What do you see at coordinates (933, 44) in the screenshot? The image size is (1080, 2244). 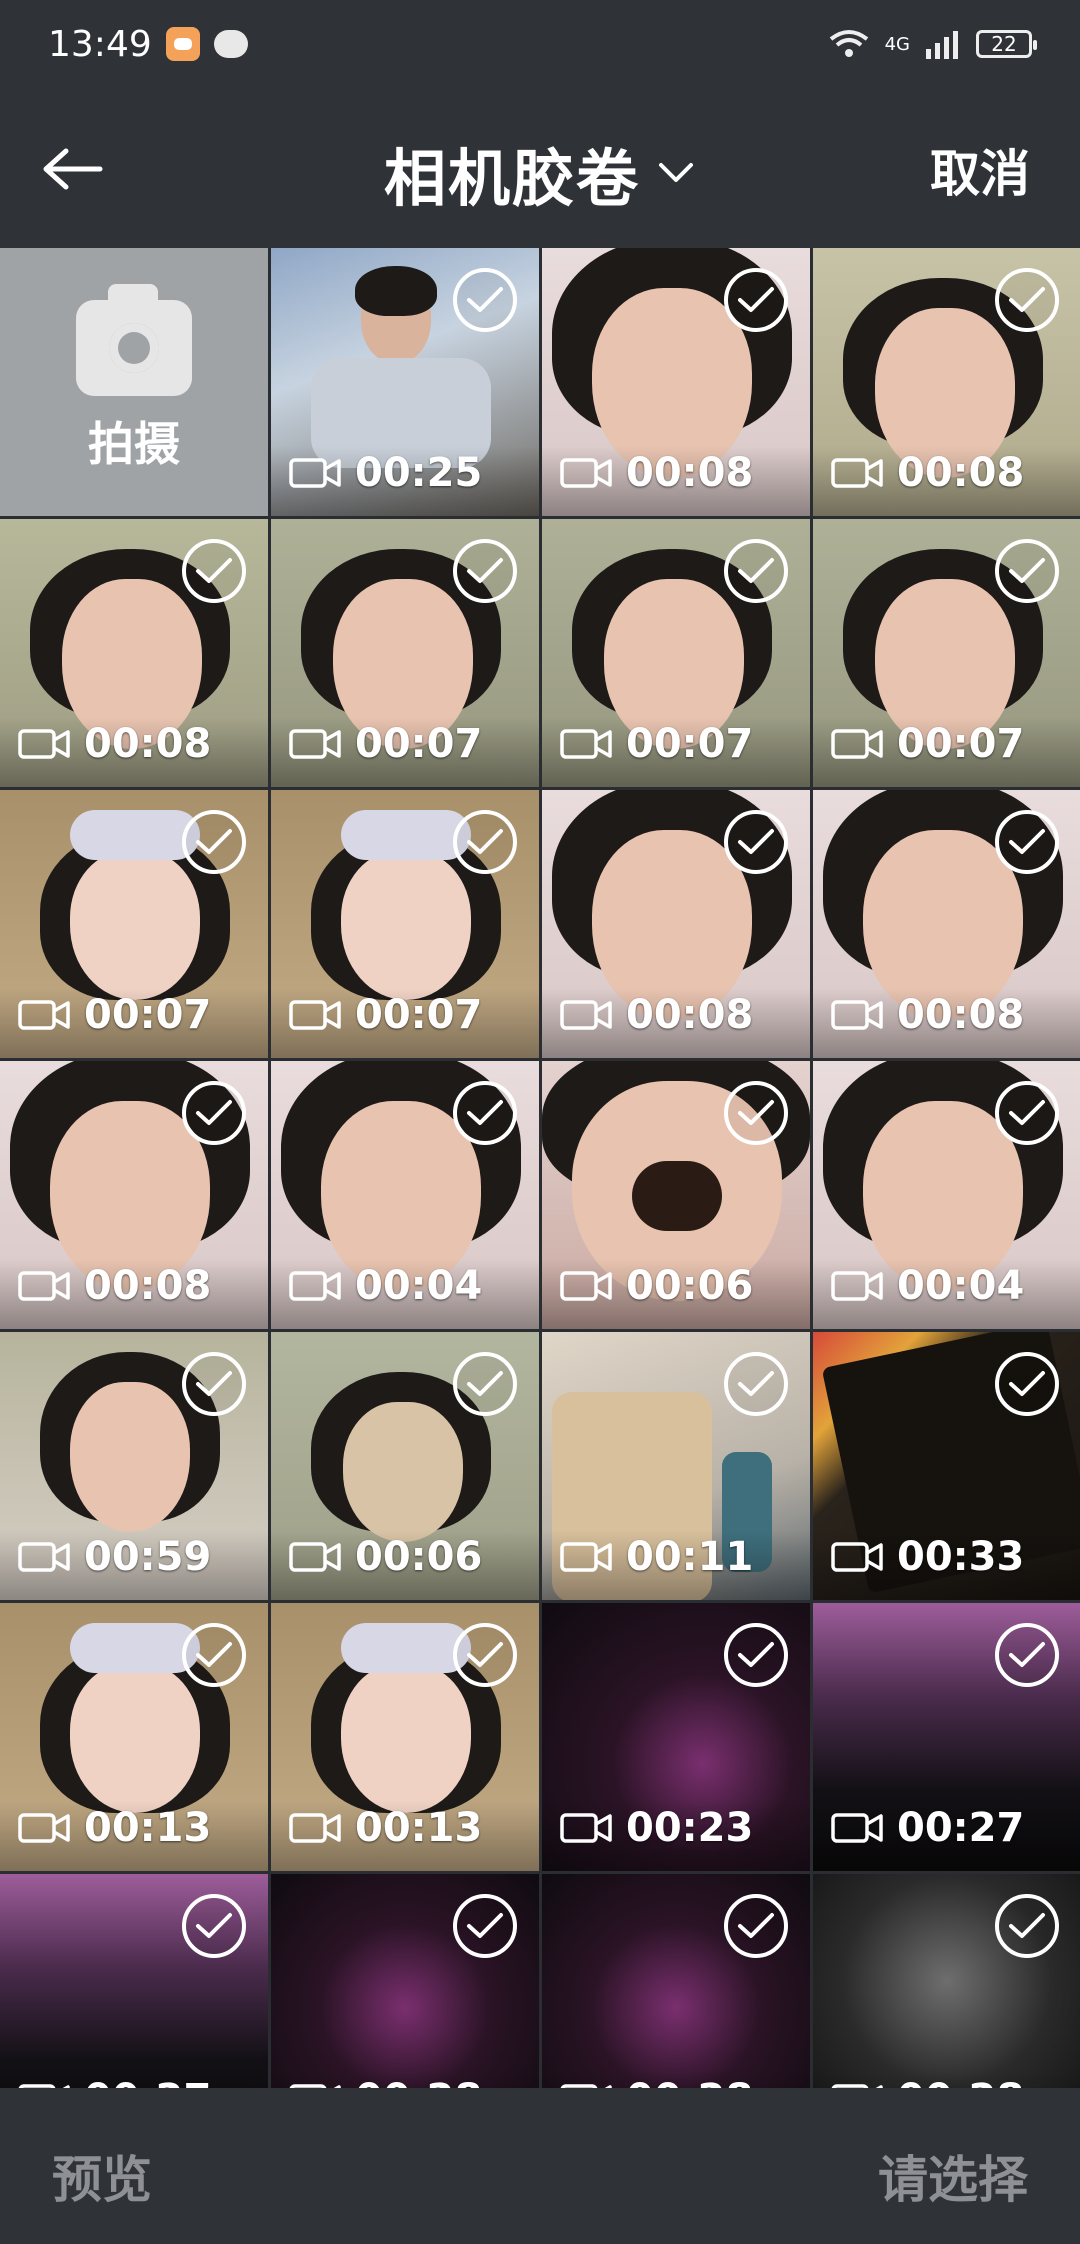 I see `status-right: 4G 22` at bounding box center [933, 44].